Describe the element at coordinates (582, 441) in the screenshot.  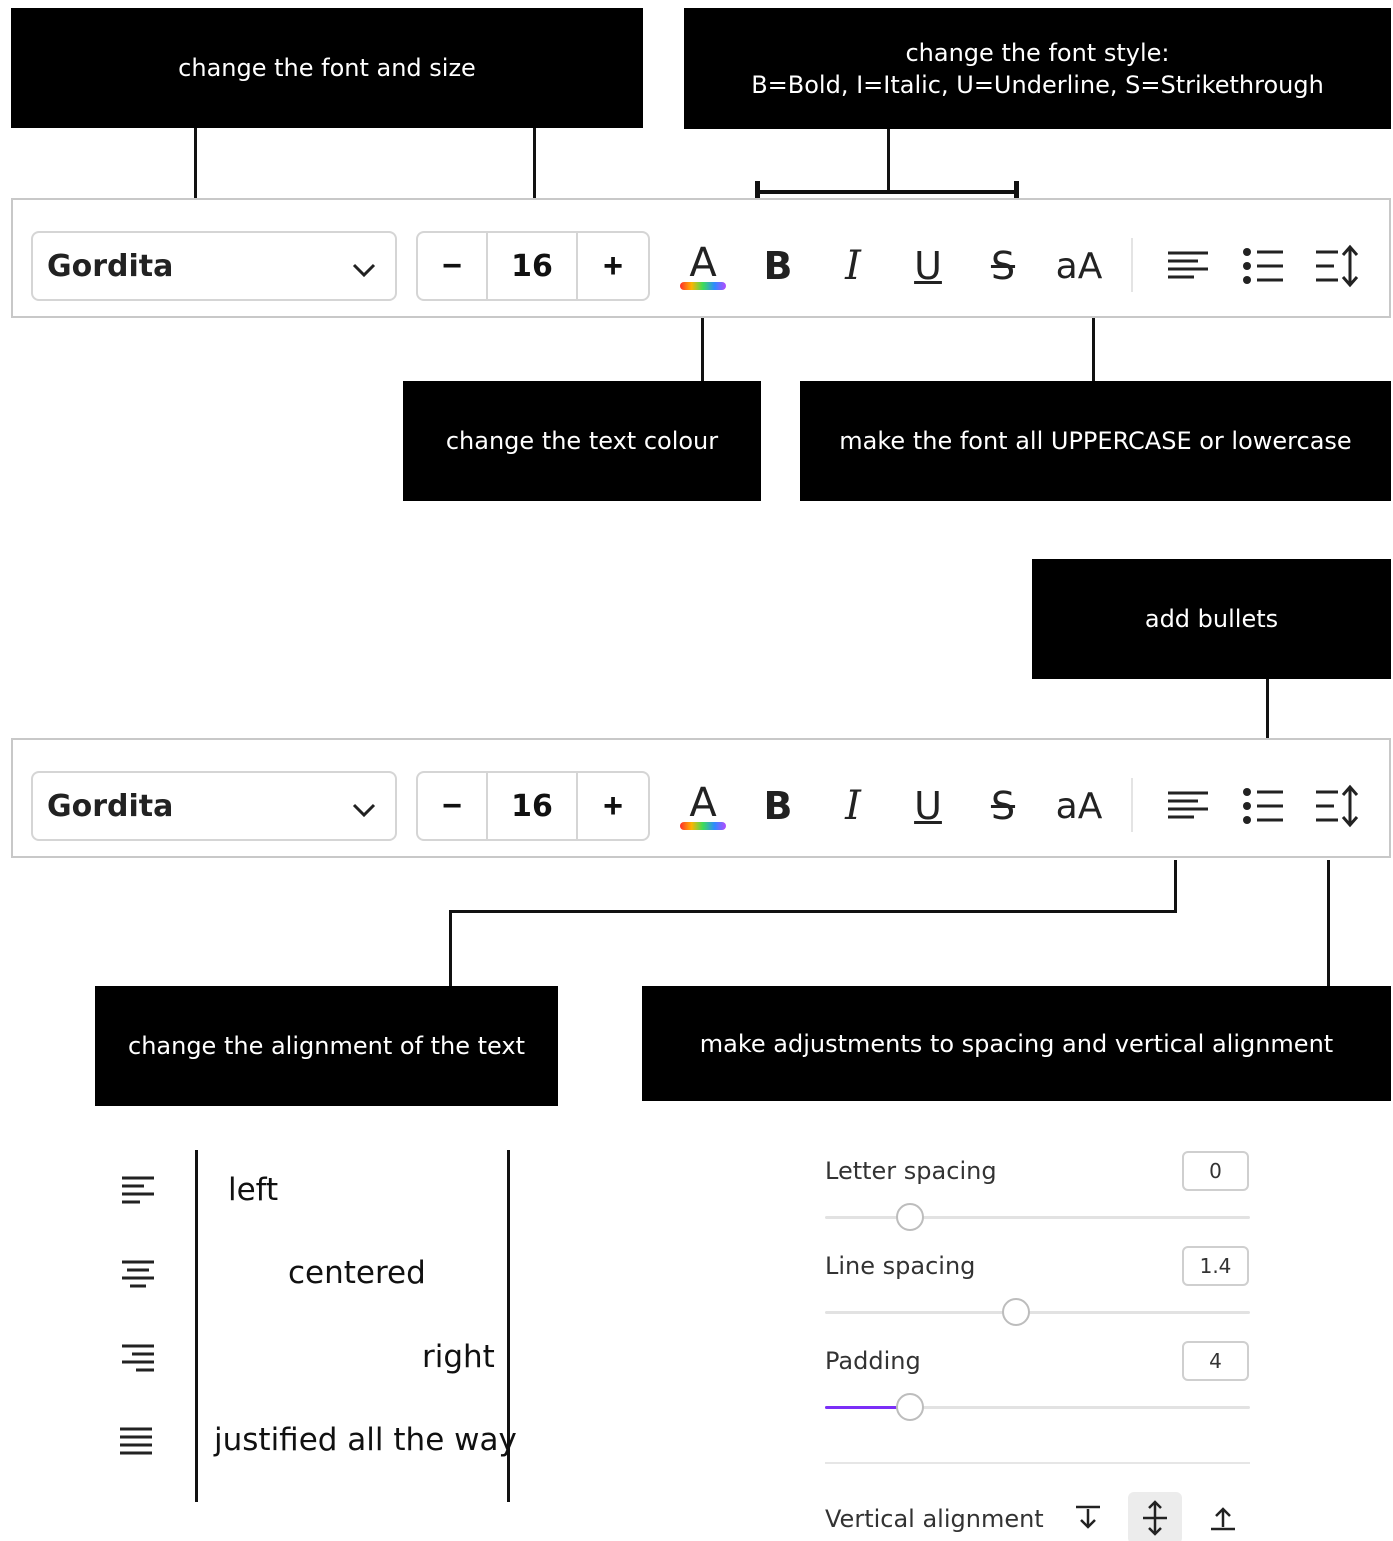
I see `callout-text-colour: change the text colour` at that location.